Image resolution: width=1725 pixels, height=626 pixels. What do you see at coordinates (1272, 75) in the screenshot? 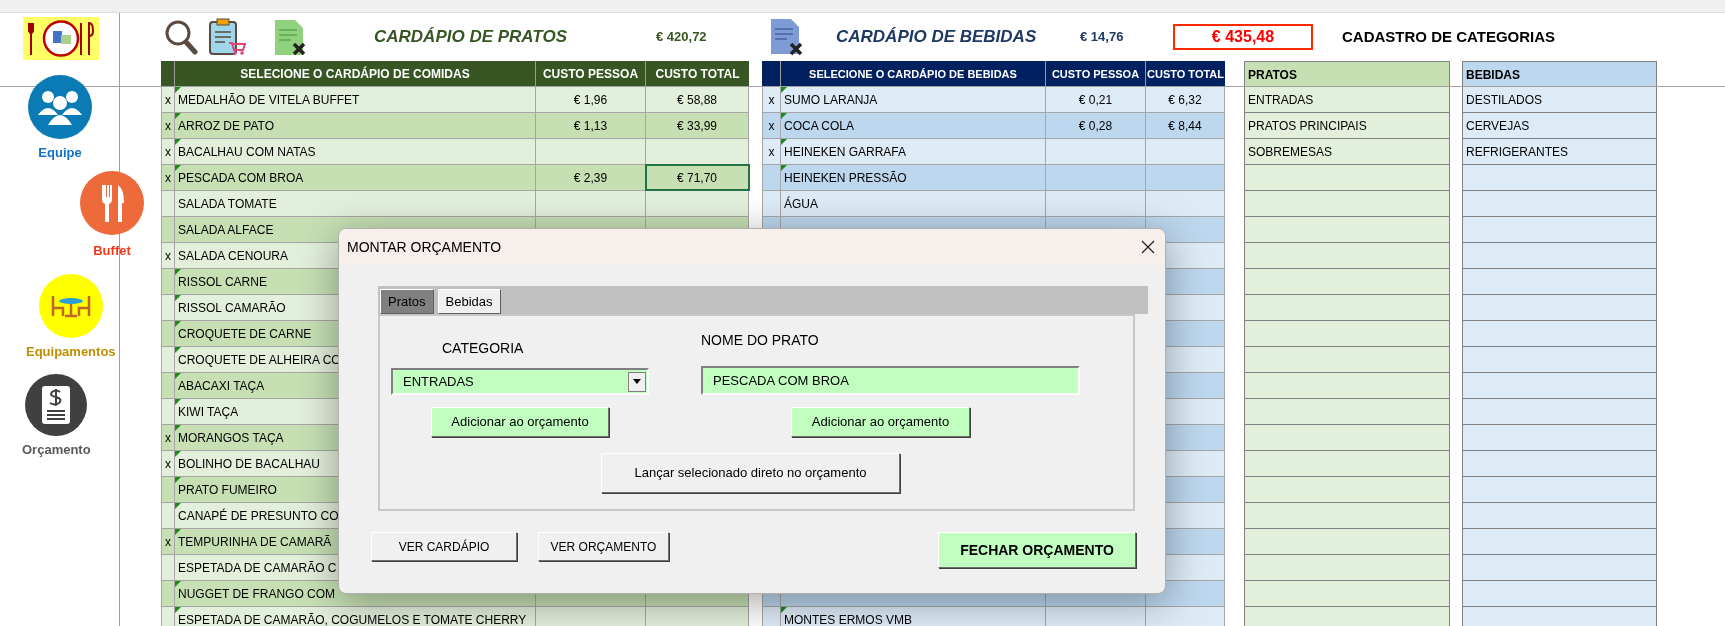
I see `category-heading: PRATOS` at bounding box center [1272, 75].